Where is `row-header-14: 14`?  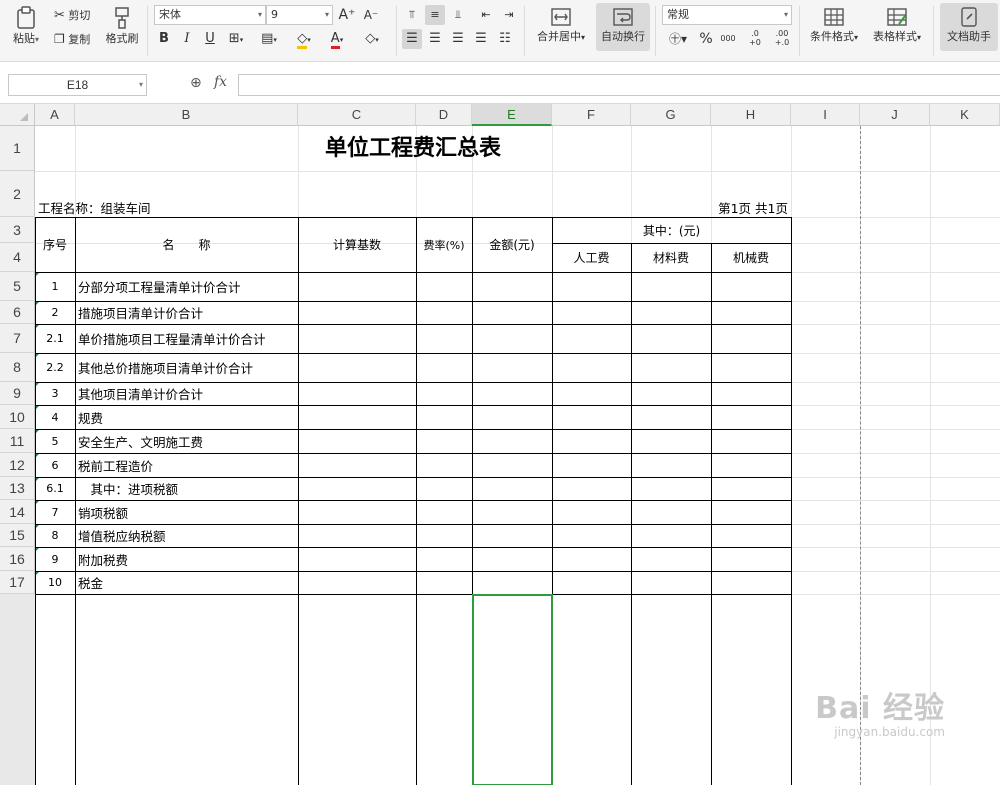 row-header-14: 14 is located at coordinates (17, 512).